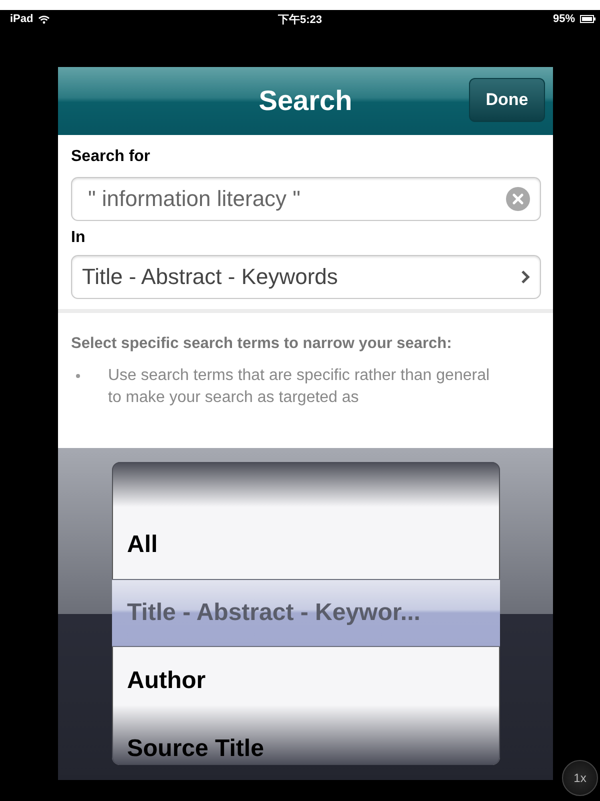 The width and height of the screenshot is (600, 801). Describe the element at coordinates (306, 740) in the screenshot. I see `picker-option: Source Title` at that location.